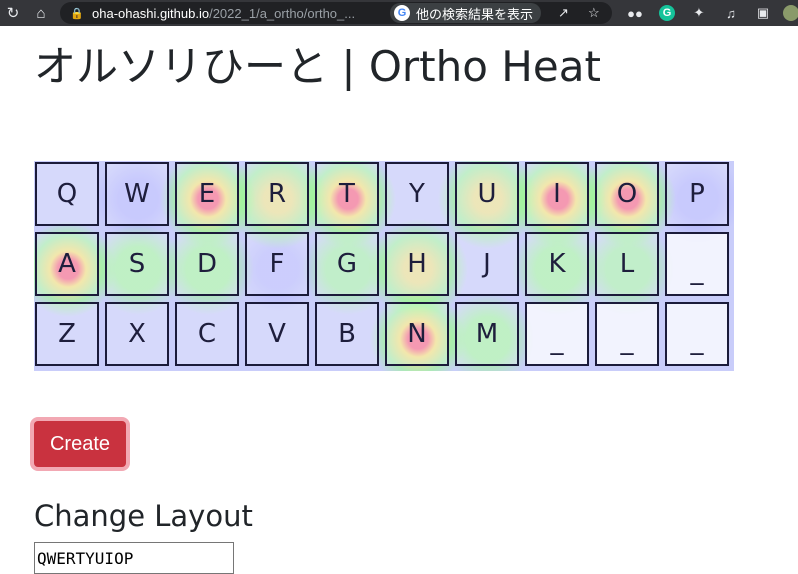 The image size is (798, 574). Describe the element at coordinates (699, 13) in the screenshot. I see `puzzle-icon: ✦` at that location.